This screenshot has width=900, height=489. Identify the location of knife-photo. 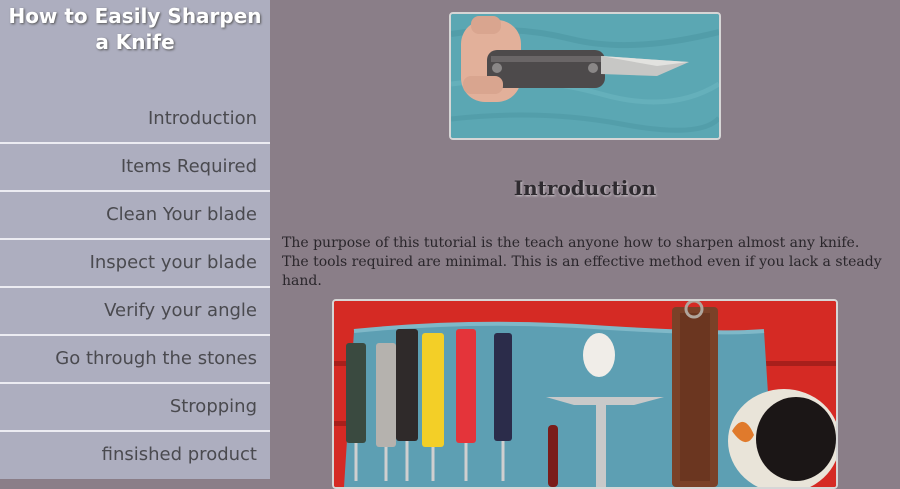
(585, 76).